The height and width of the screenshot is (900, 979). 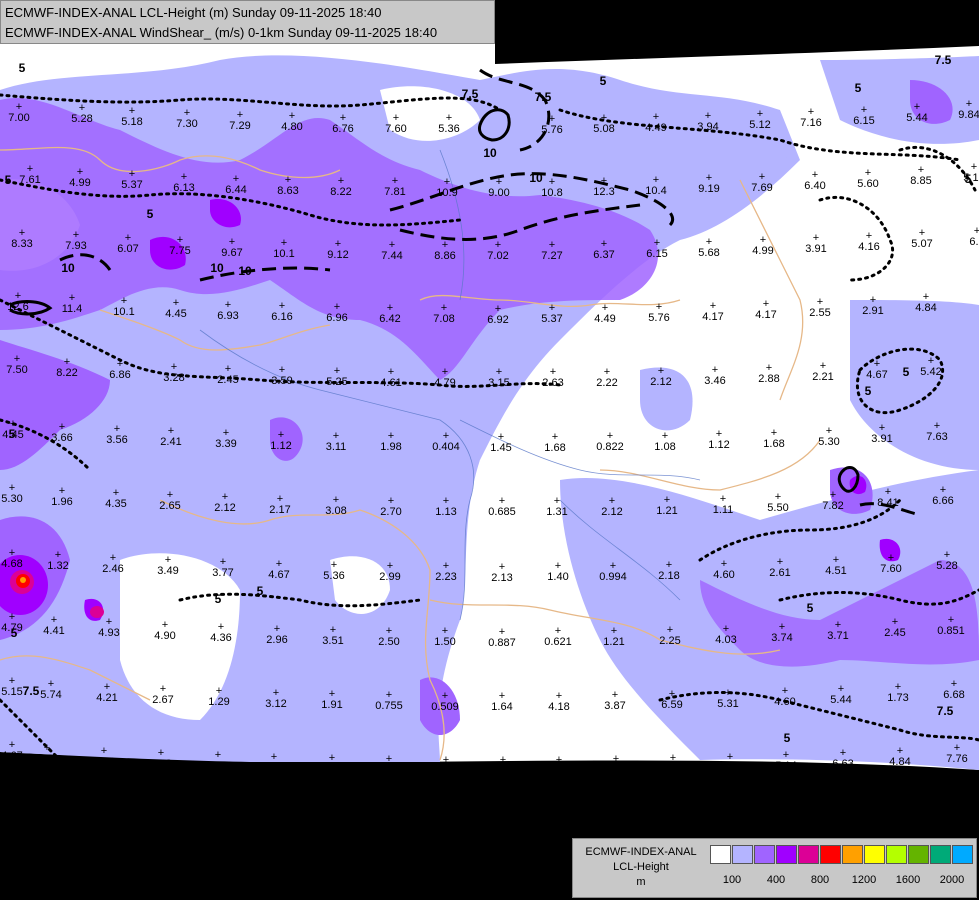 I want to click on index-value: 7.75, so click(x=179, y=251).